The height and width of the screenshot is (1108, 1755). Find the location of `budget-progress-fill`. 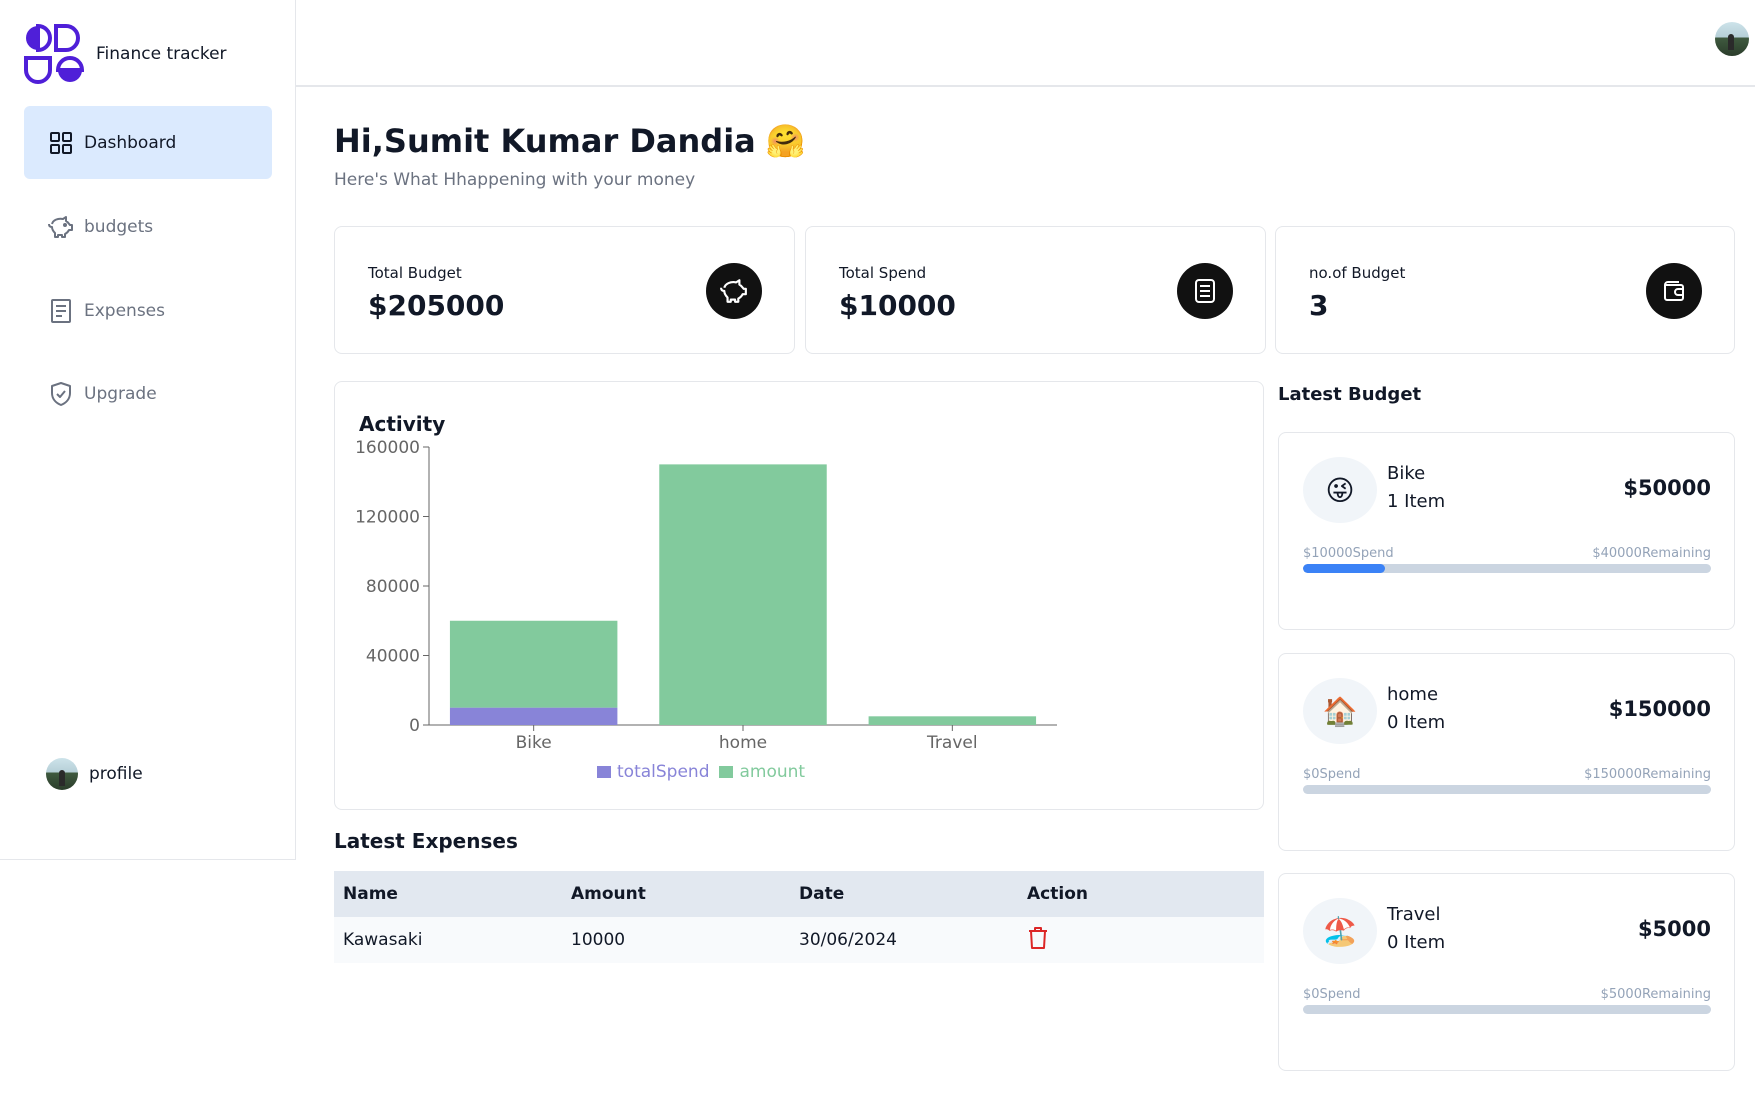

budget-progress-fill is located at coordinates (1344, 568).